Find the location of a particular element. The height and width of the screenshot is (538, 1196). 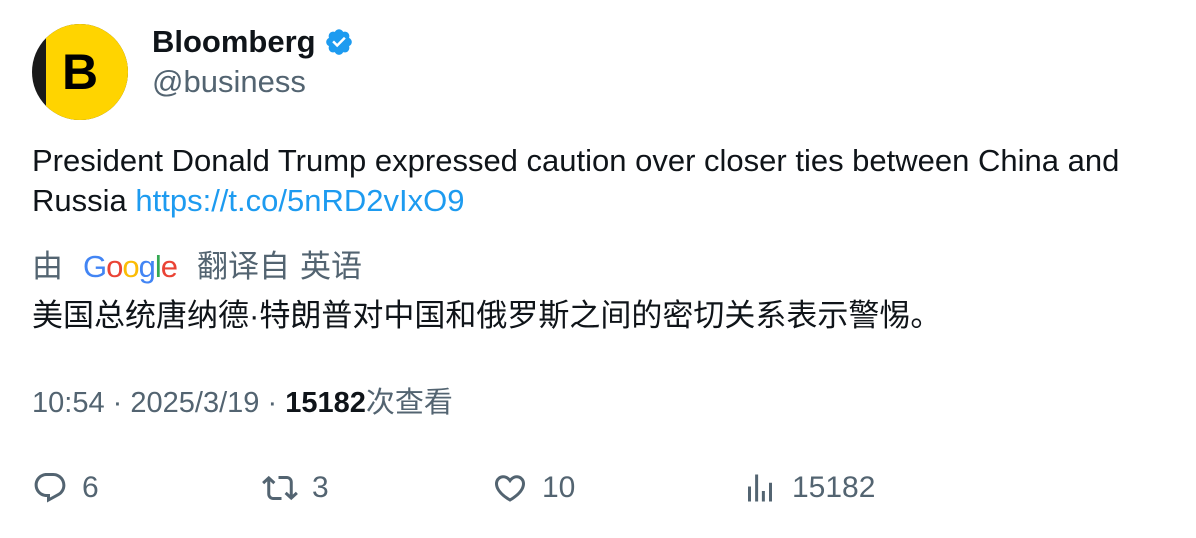

translated-by-label: 由 is located at coordinates (47, 266).